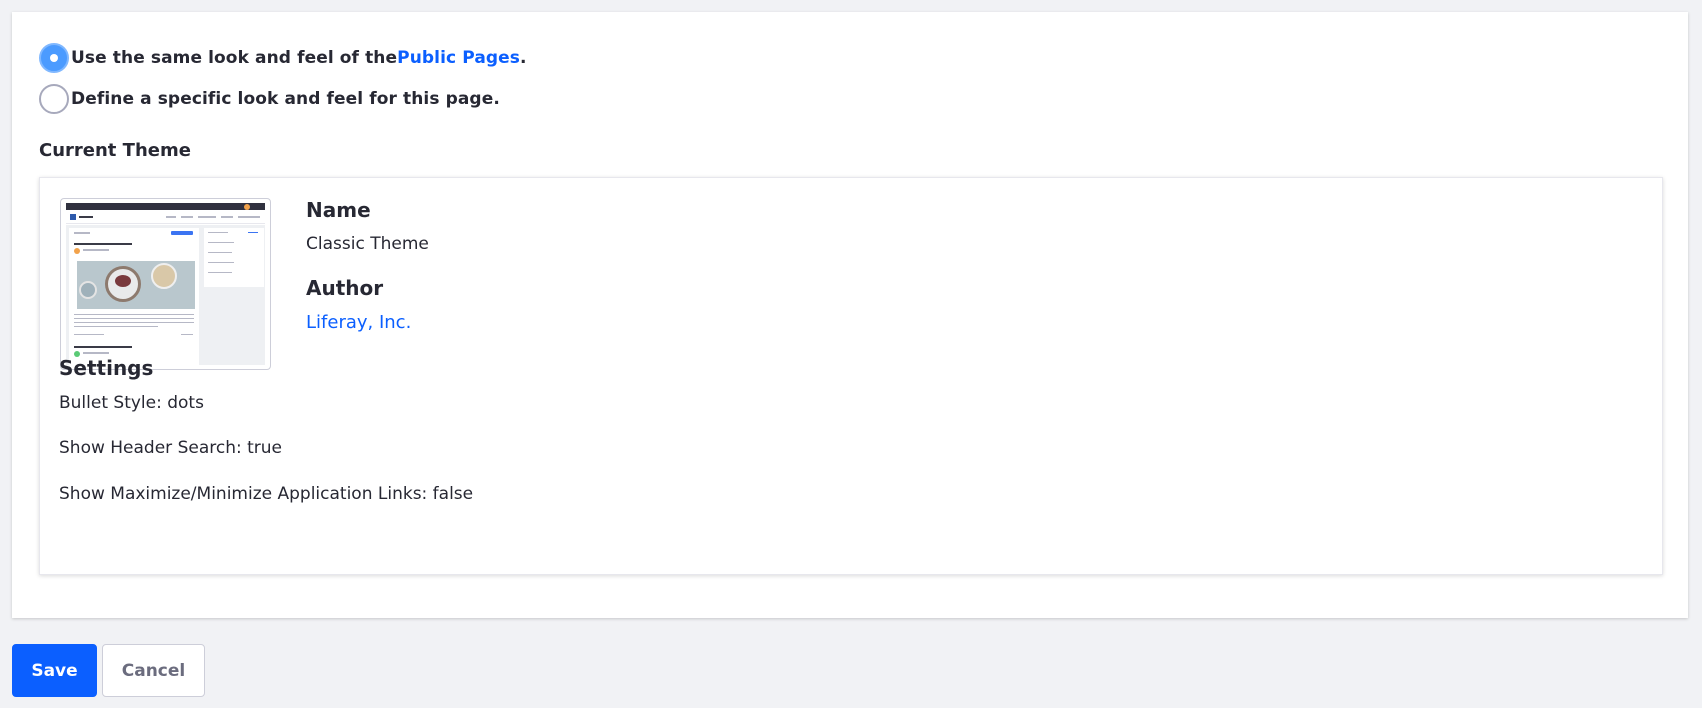 This screenshot has height=708, width=1702. I want to click on thumbnail-topbar, so click(165, 206).